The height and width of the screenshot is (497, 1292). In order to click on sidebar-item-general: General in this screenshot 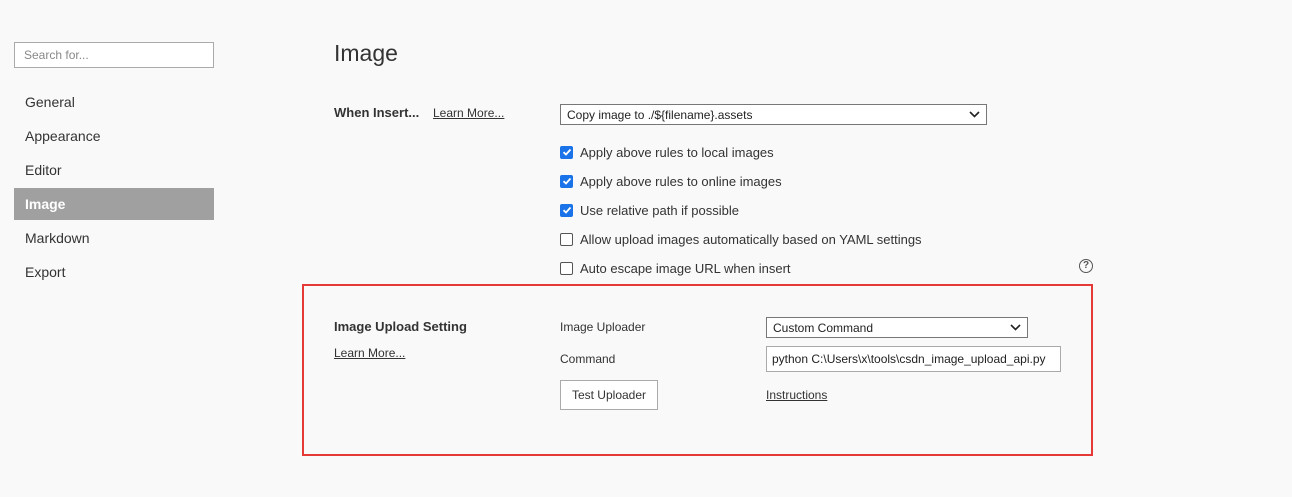, I will do `click(114, 102)`.